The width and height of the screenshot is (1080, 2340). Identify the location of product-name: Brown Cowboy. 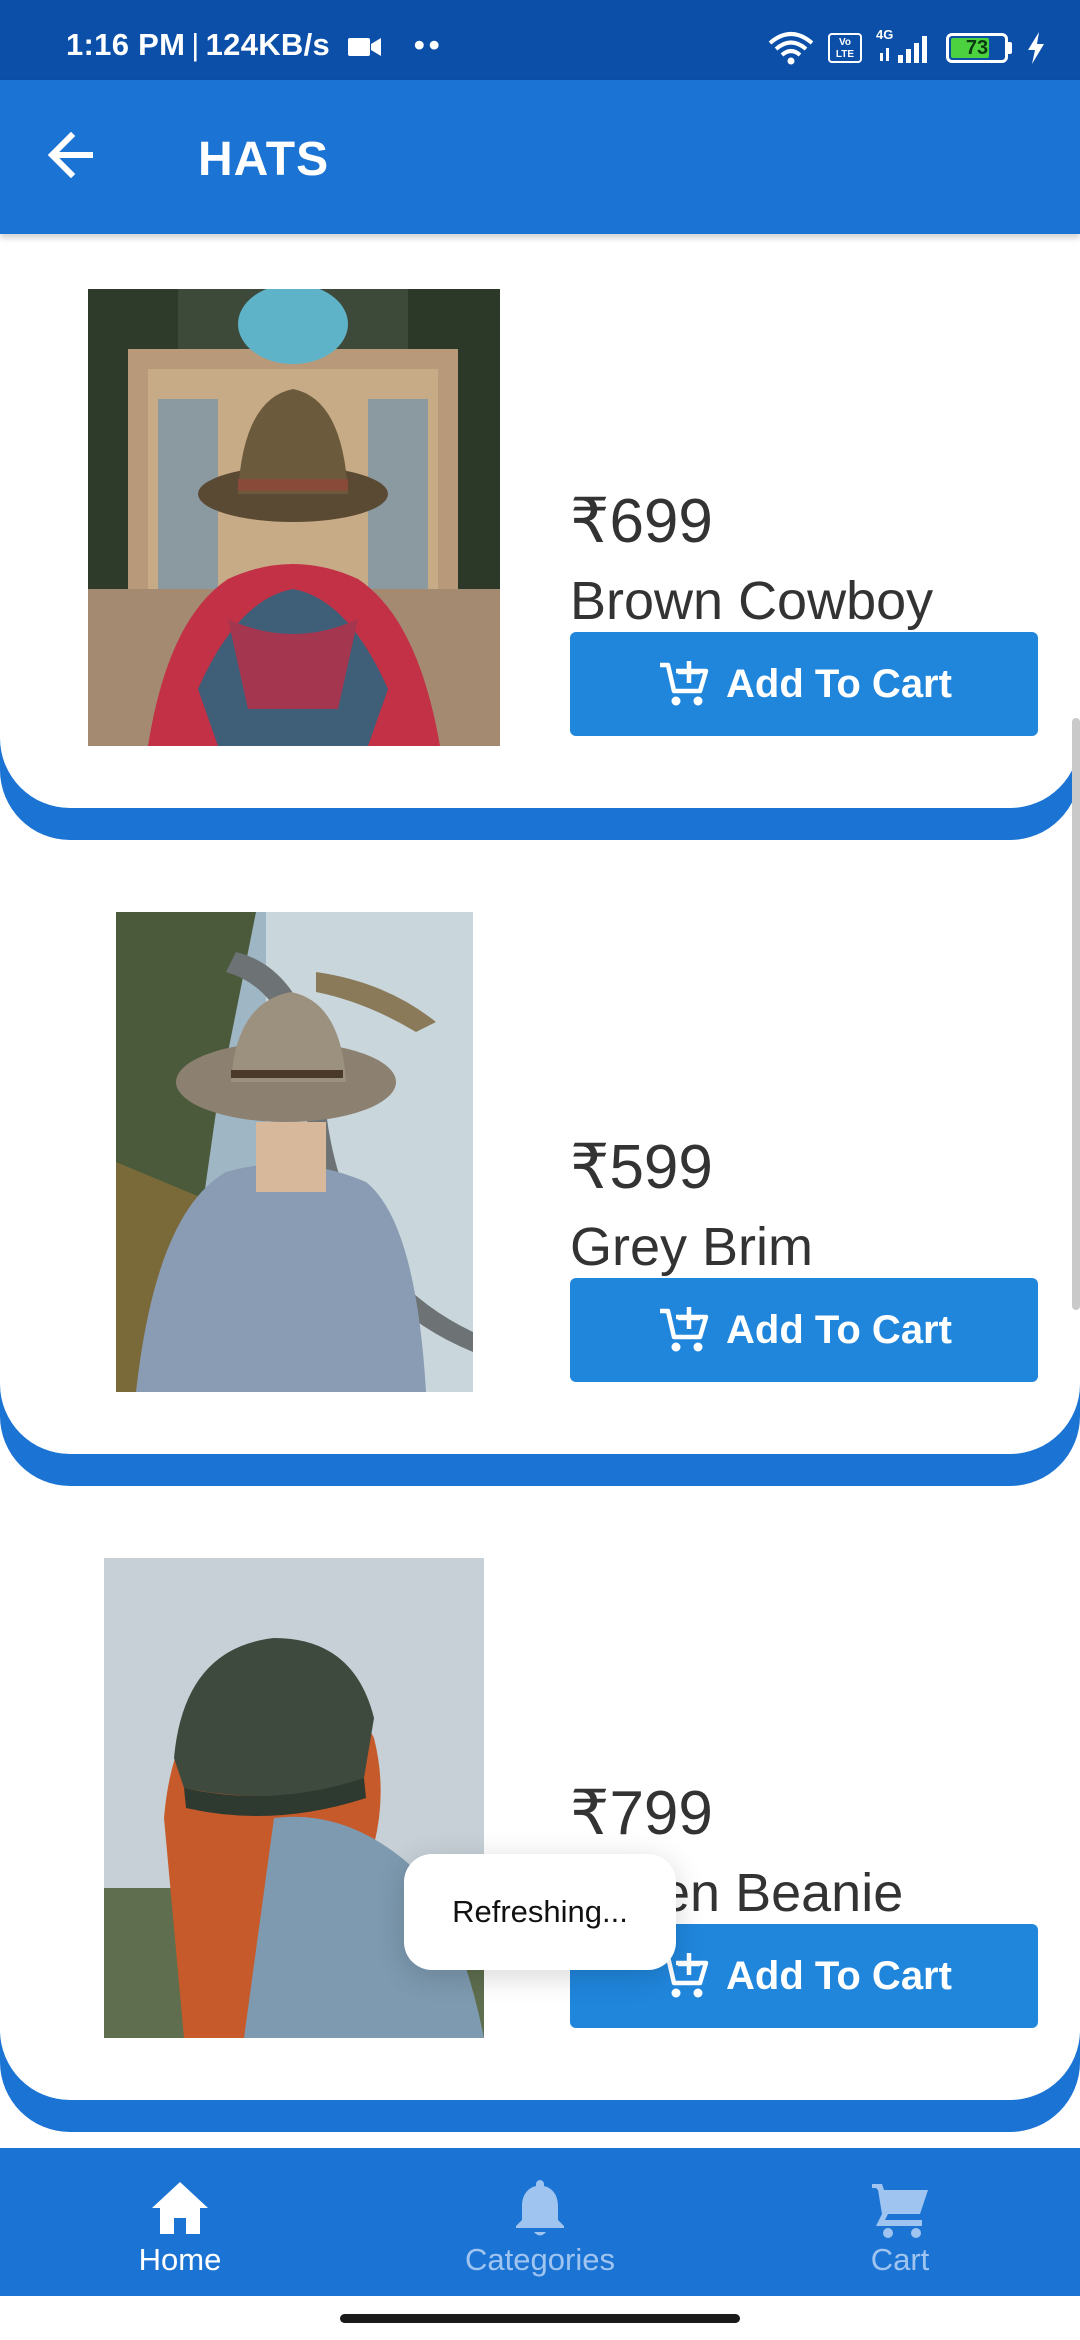
(752, 601).